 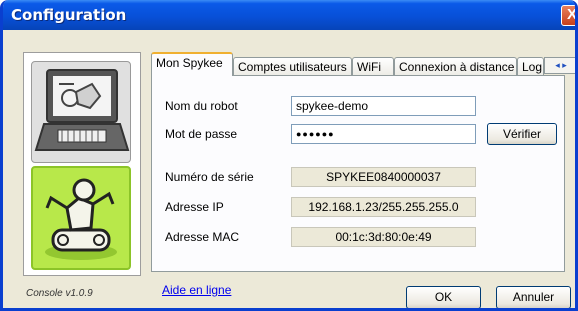 I want to click on tab-log: Log, so click(x=530, y=66).